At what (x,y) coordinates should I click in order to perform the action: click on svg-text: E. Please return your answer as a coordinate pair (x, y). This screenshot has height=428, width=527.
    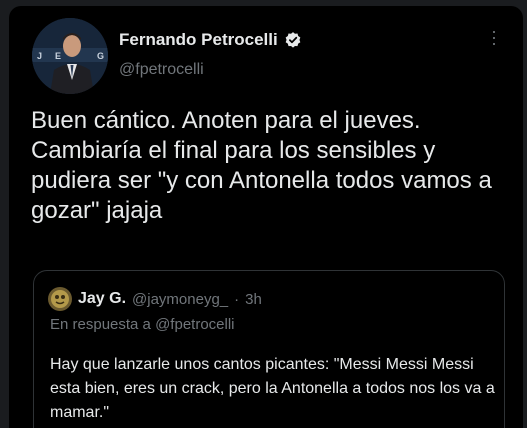
    Looking at the image, I should click on (58, 56).